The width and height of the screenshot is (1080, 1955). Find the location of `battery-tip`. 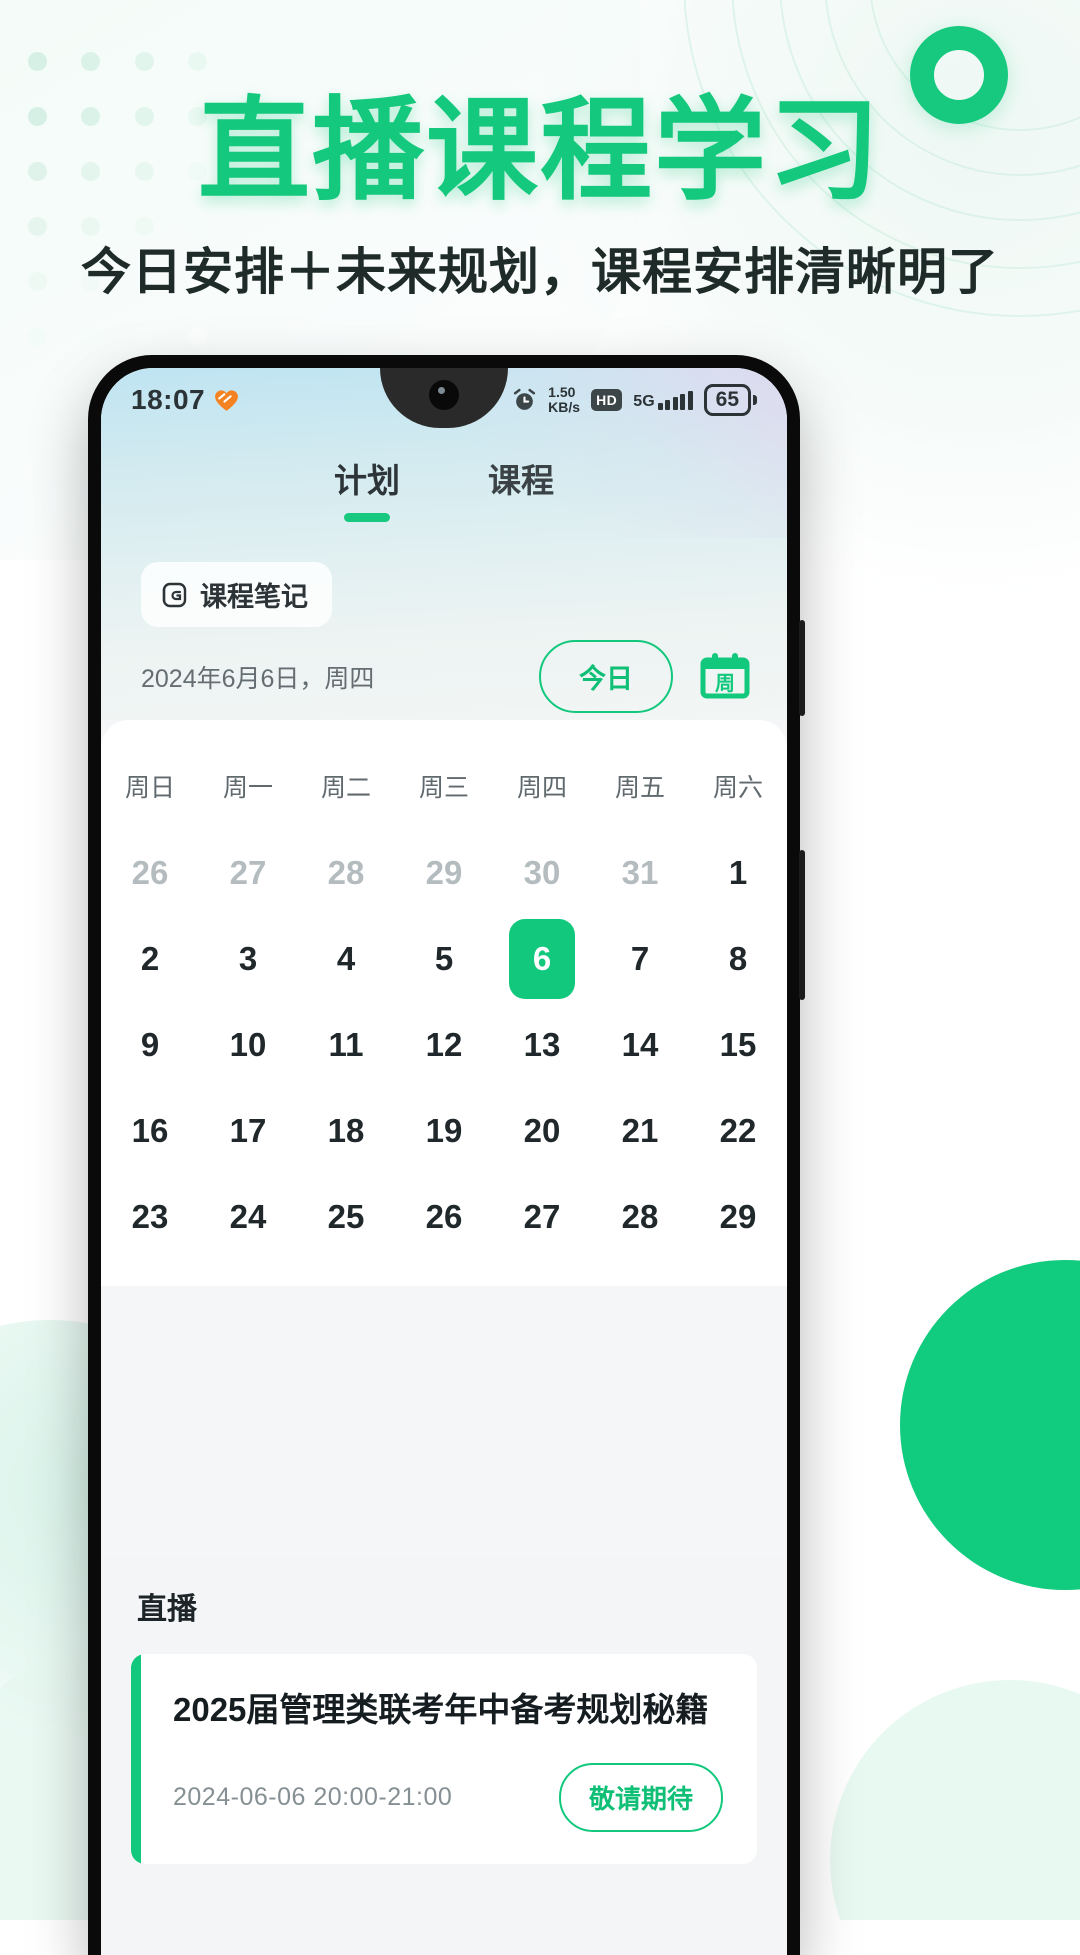

battery-tip is located at coordinates (755, 400).